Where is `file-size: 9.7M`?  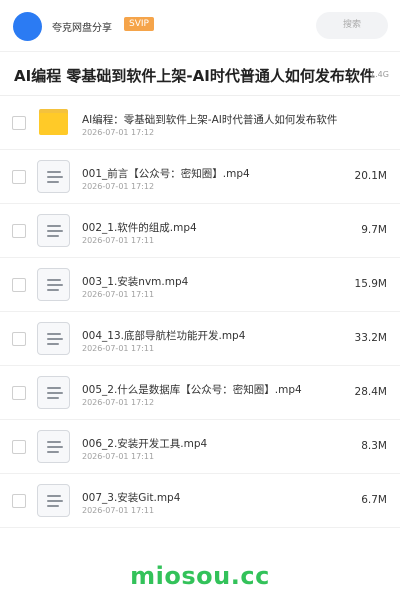 file-size: 9.7M is located at coordinates (374, 230).